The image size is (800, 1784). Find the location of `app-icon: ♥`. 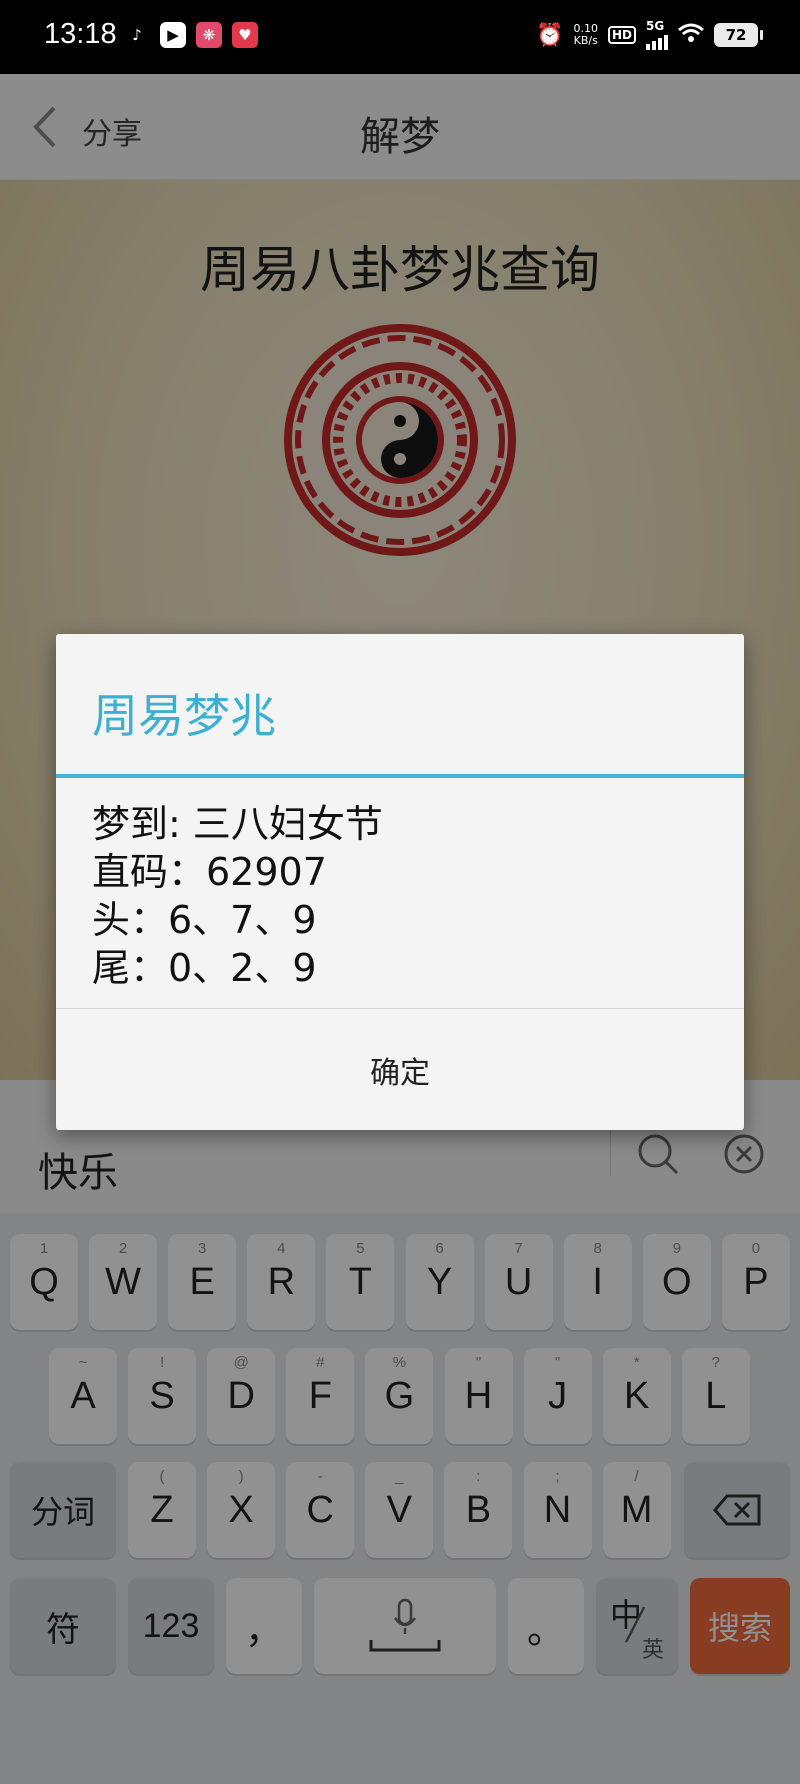

app-icon: ♥ is located at coordinates (245, 35).